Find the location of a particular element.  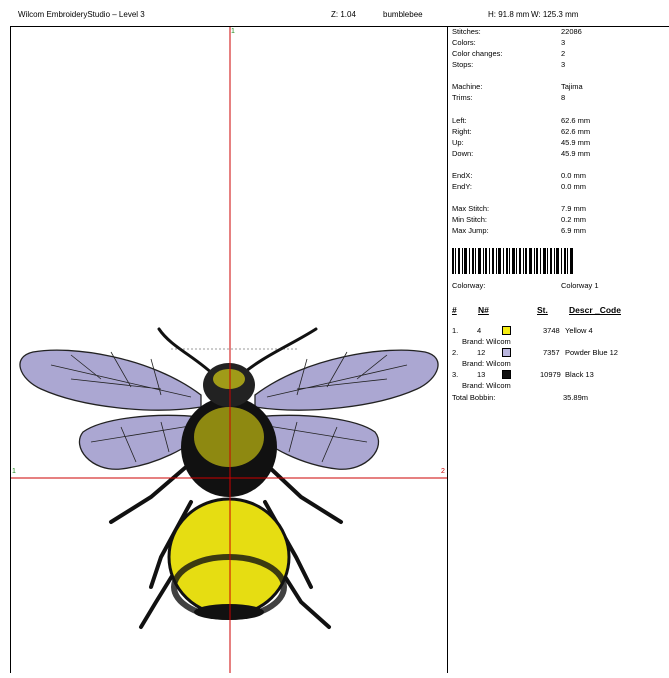

stitches-label: Stitches: is located at coordinates (466, 31).